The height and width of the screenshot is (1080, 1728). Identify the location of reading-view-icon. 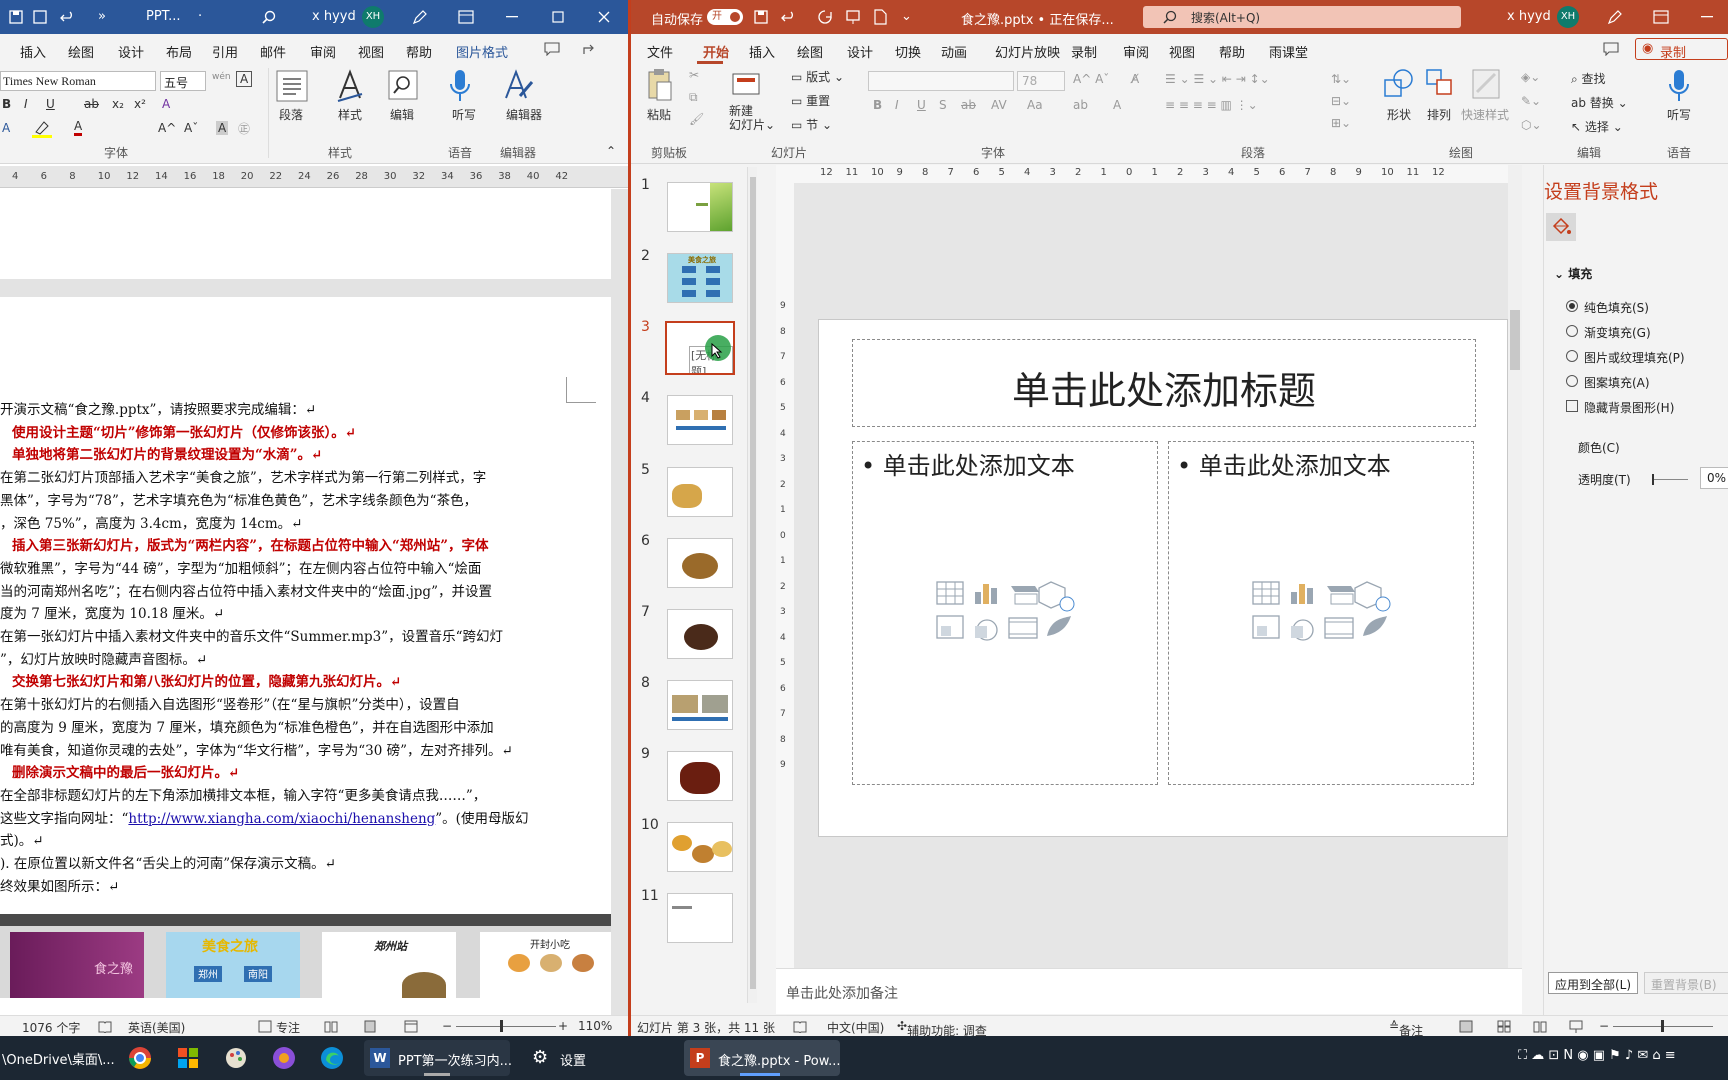
(1540, 1026).